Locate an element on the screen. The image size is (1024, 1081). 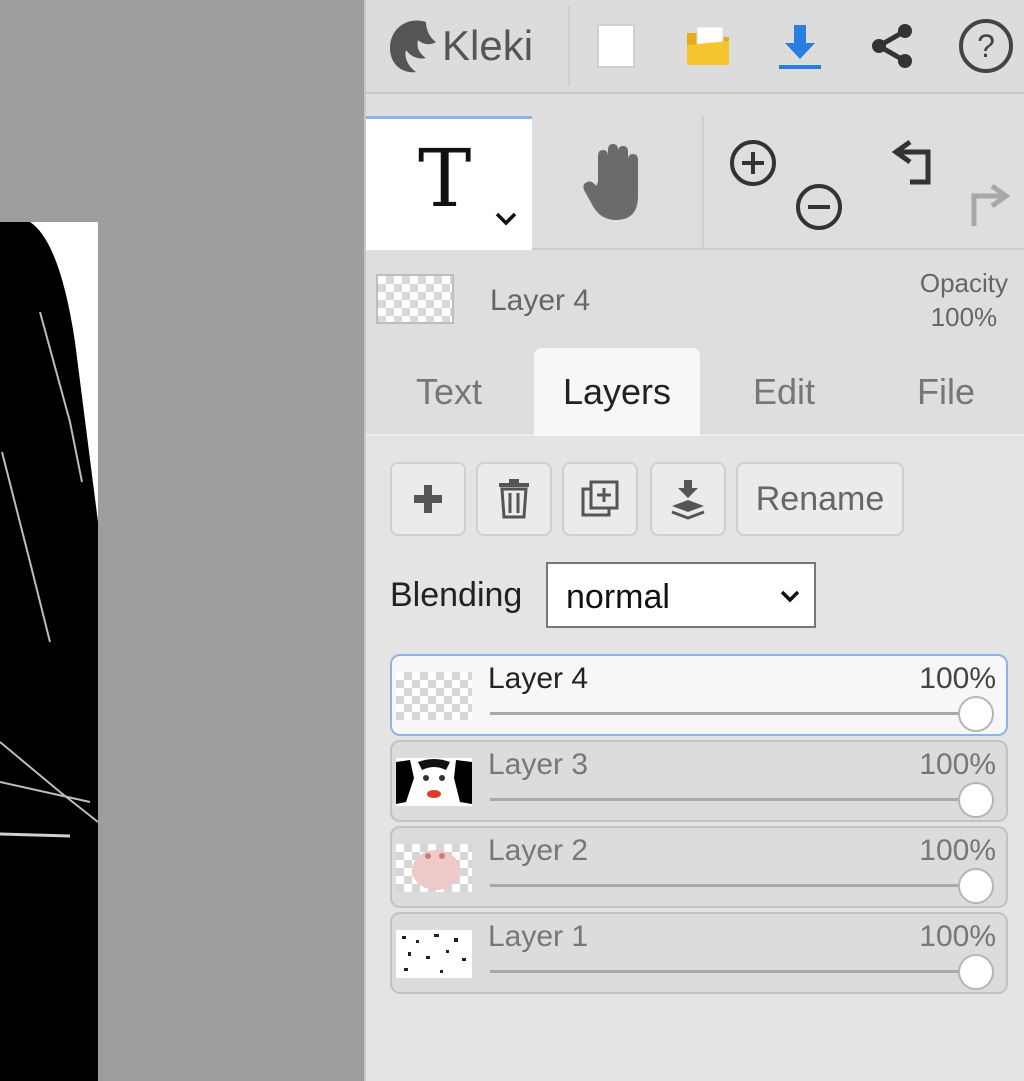
zoom-out-icon is located at coordinates (819, 207).